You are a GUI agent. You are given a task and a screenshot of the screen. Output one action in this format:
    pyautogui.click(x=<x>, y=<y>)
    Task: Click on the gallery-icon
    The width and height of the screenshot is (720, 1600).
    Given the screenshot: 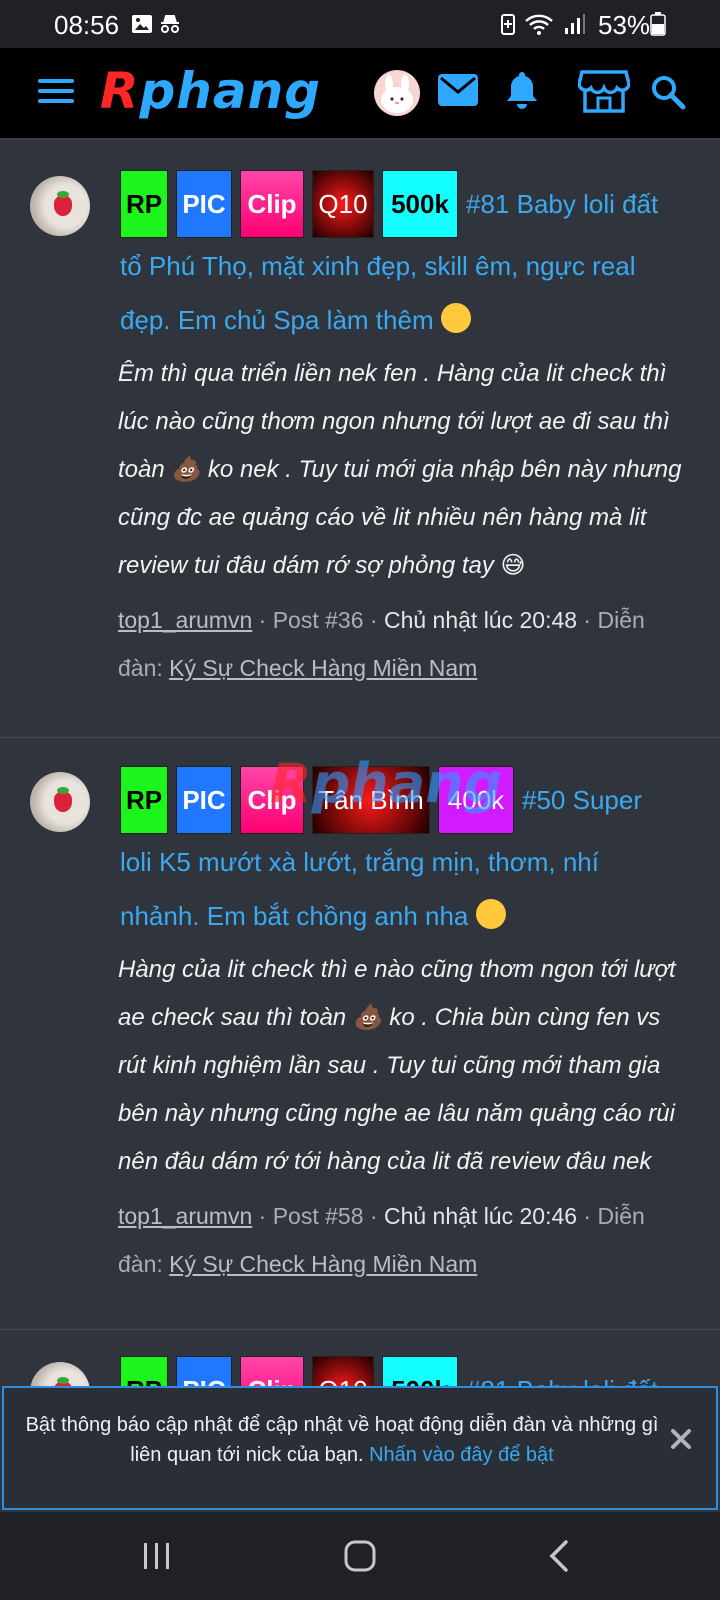 What is the action you would take?
    pyautogui.click(x=142, y=24)
    